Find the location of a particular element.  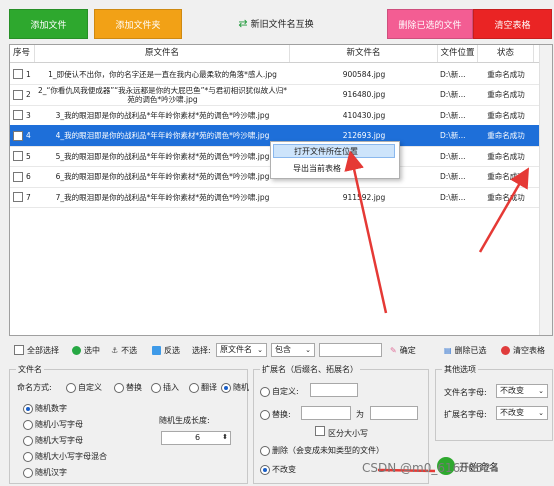

ext-custom-input is located at coordinates (334, 390).